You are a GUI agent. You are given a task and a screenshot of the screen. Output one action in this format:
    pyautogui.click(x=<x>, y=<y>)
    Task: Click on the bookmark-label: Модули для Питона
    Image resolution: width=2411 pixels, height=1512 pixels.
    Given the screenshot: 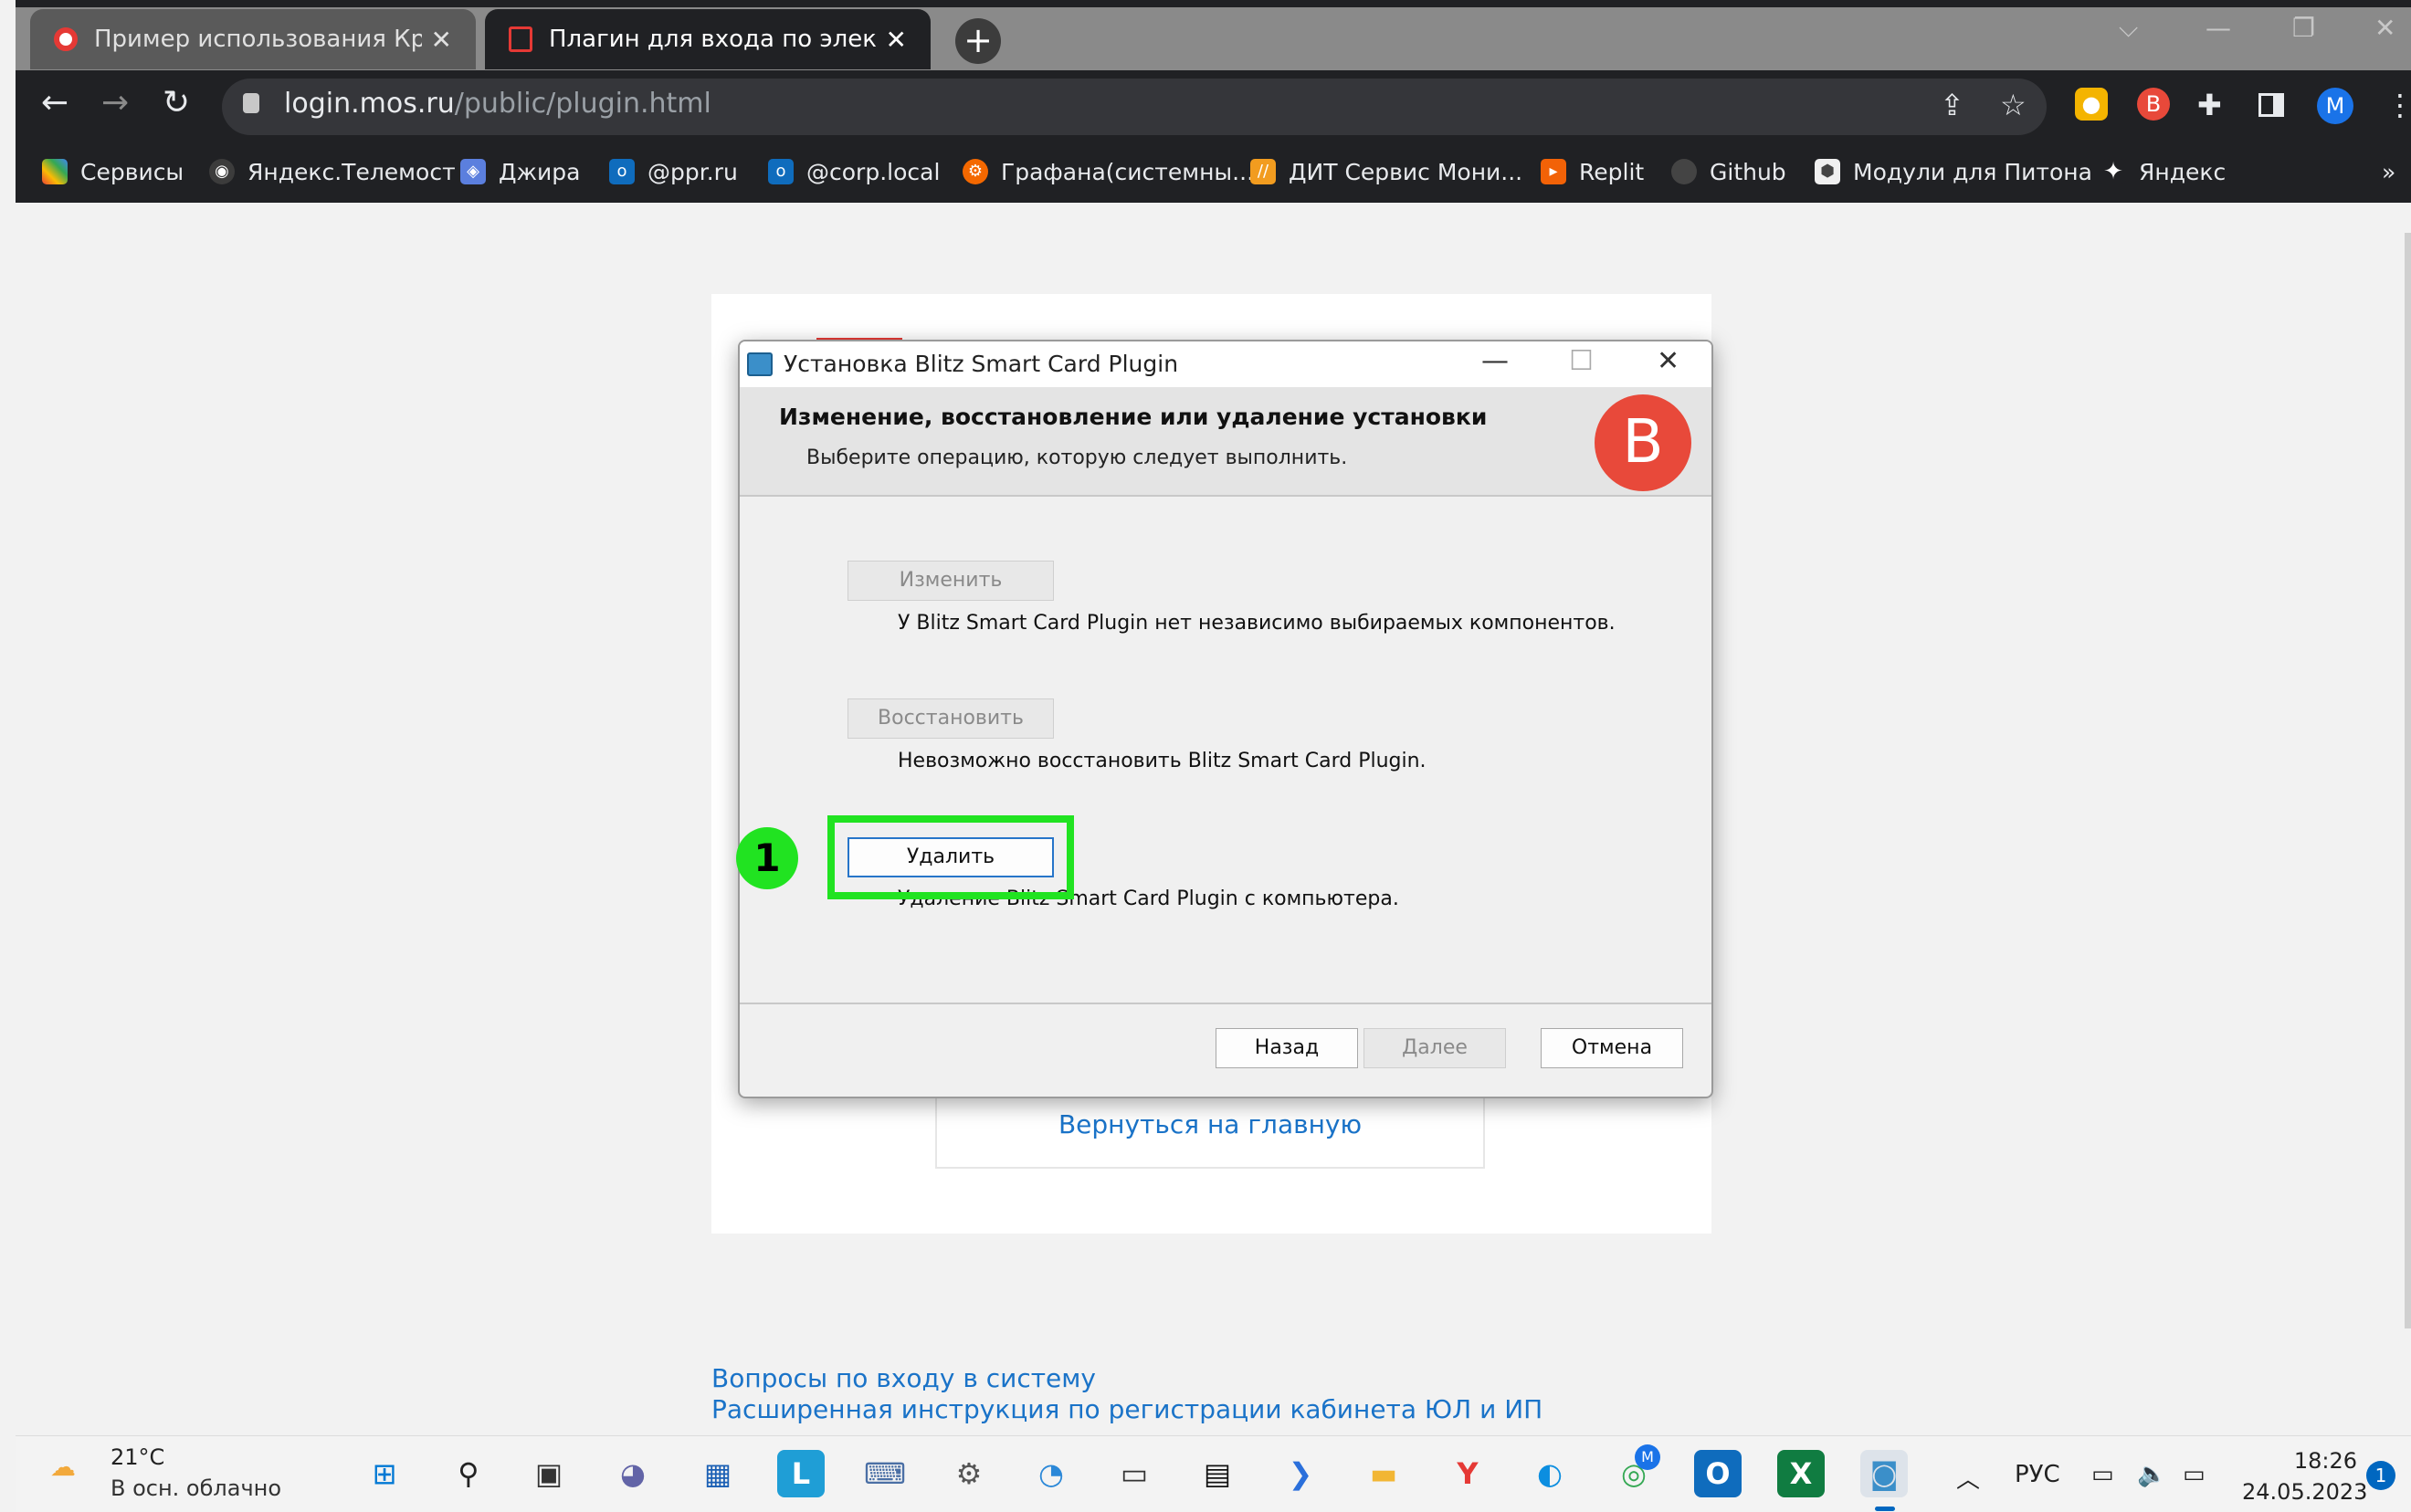 What is the action you would take?
    pyautogui.click(x=1972, y=171)
    